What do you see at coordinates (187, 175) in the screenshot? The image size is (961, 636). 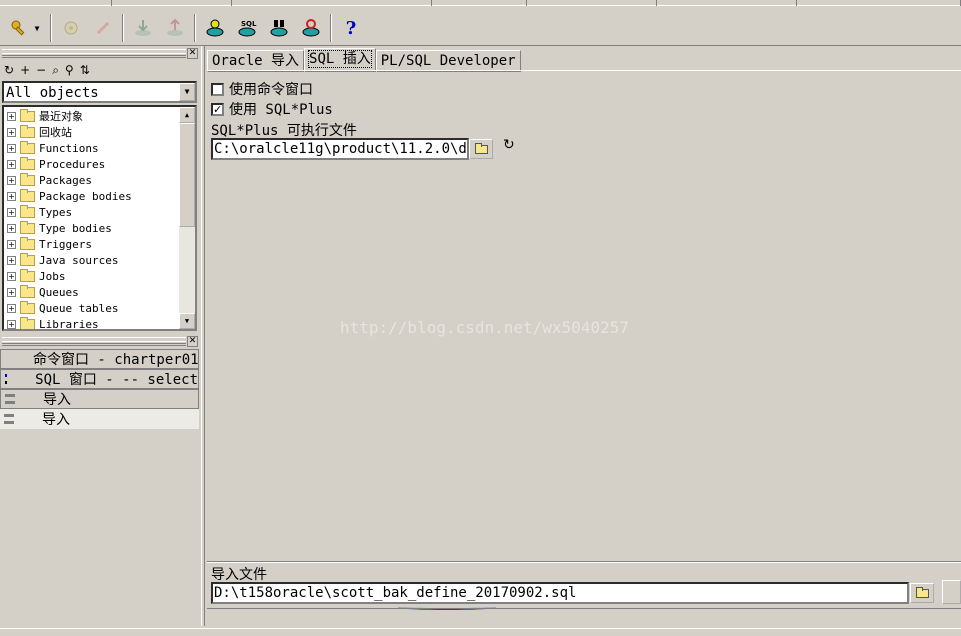 I see `scroll-thumb` at bounding box center [187, 175].